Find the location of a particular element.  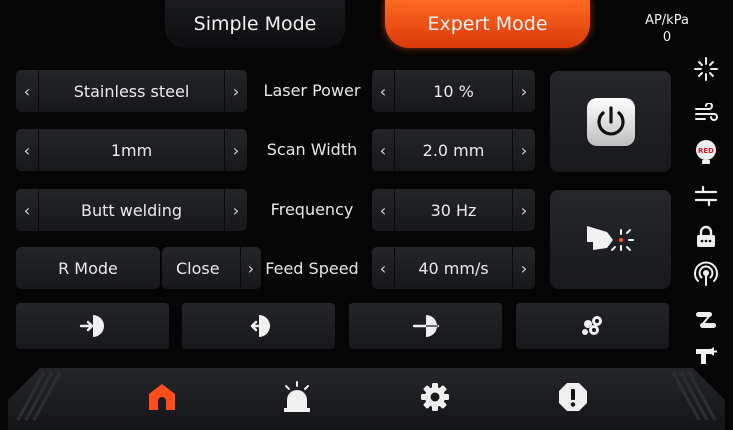

frequency-value: 30 Hz is located at coordinates (453, 210).